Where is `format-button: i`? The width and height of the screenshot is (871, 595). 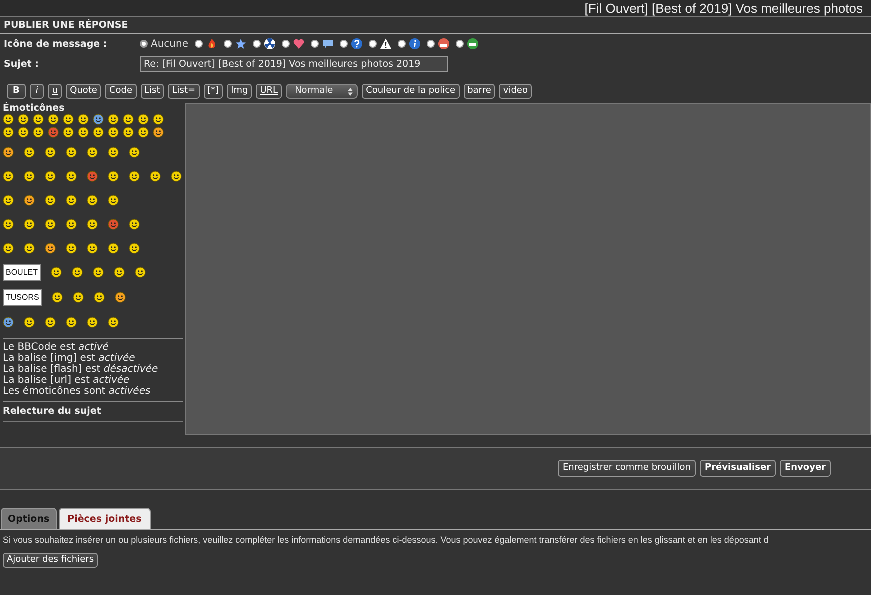
format-button: i is located at coordinates (37, 91).